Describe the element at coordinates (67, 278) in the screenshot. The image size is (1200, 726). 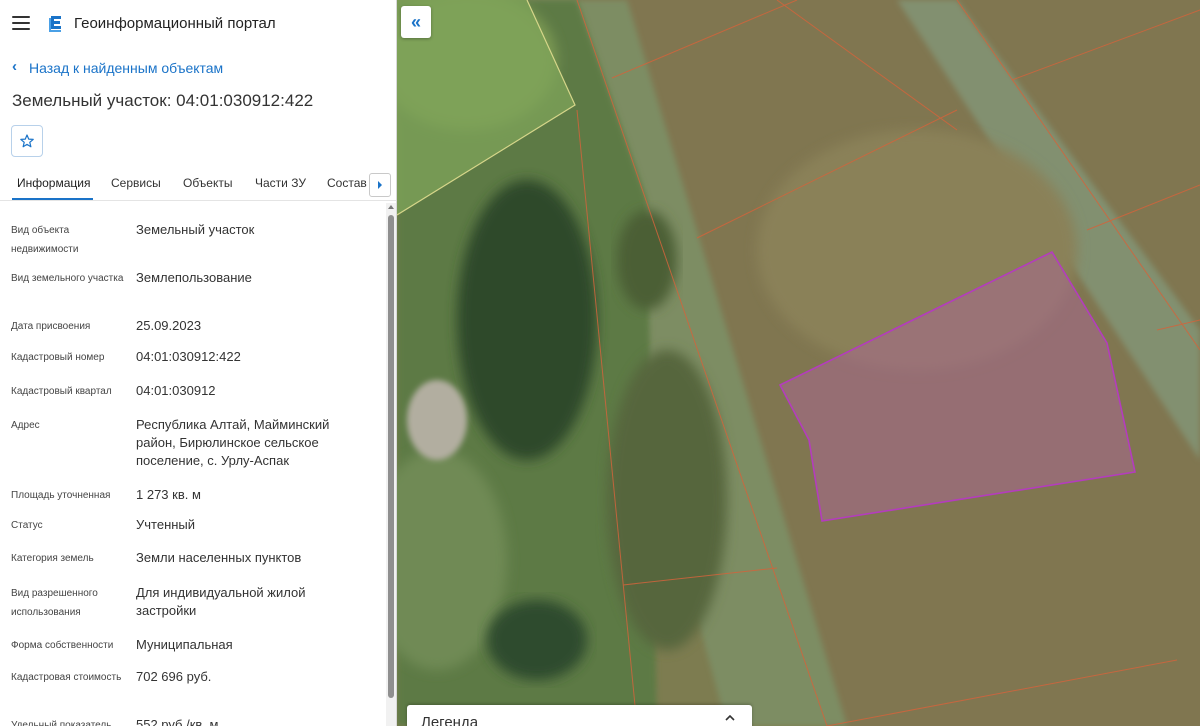
I see `info-label: Вид земельного участка` at that location.